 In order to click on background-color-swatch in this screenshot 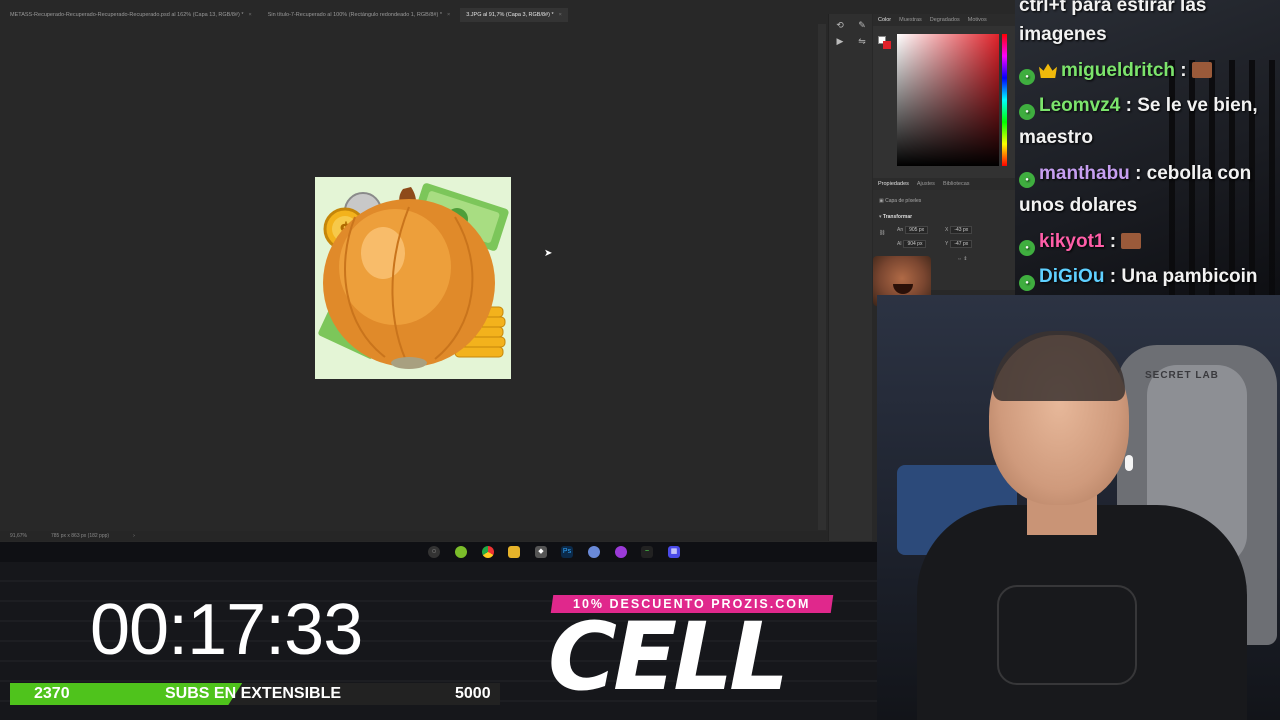, I will do `click(887, 45)`.